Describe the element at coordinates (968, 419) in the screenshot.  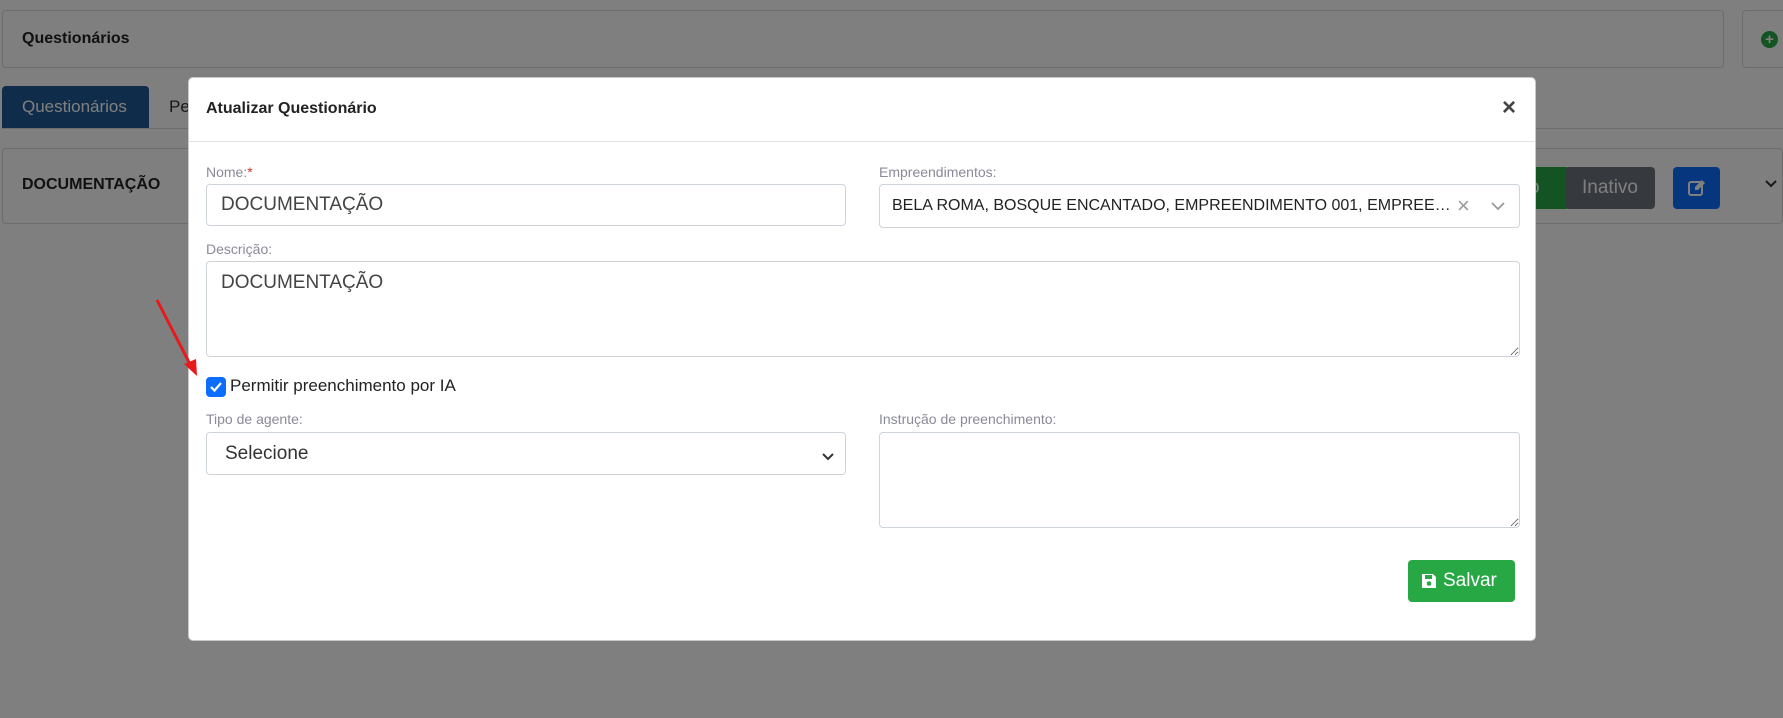
I see `instrucao-label: Instrução de preenchimento:` at that location.